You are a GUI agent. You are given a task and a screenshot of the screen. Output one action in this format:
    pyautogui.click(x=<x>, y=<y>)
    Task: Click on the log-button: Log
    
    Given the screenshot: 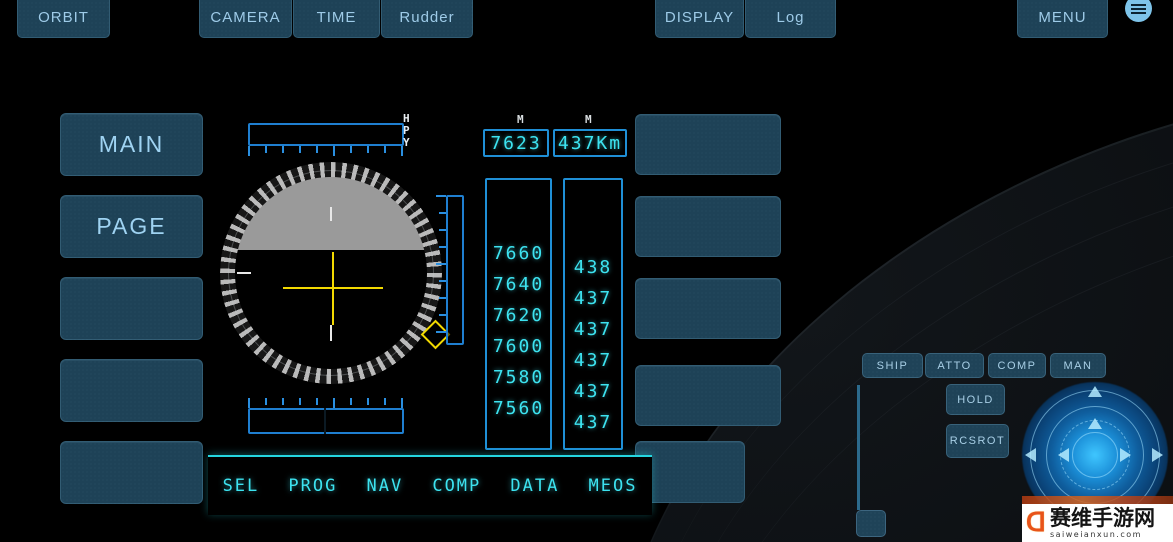 What is the action you would take?
    pyautogui.click(x=790, y=19)
    